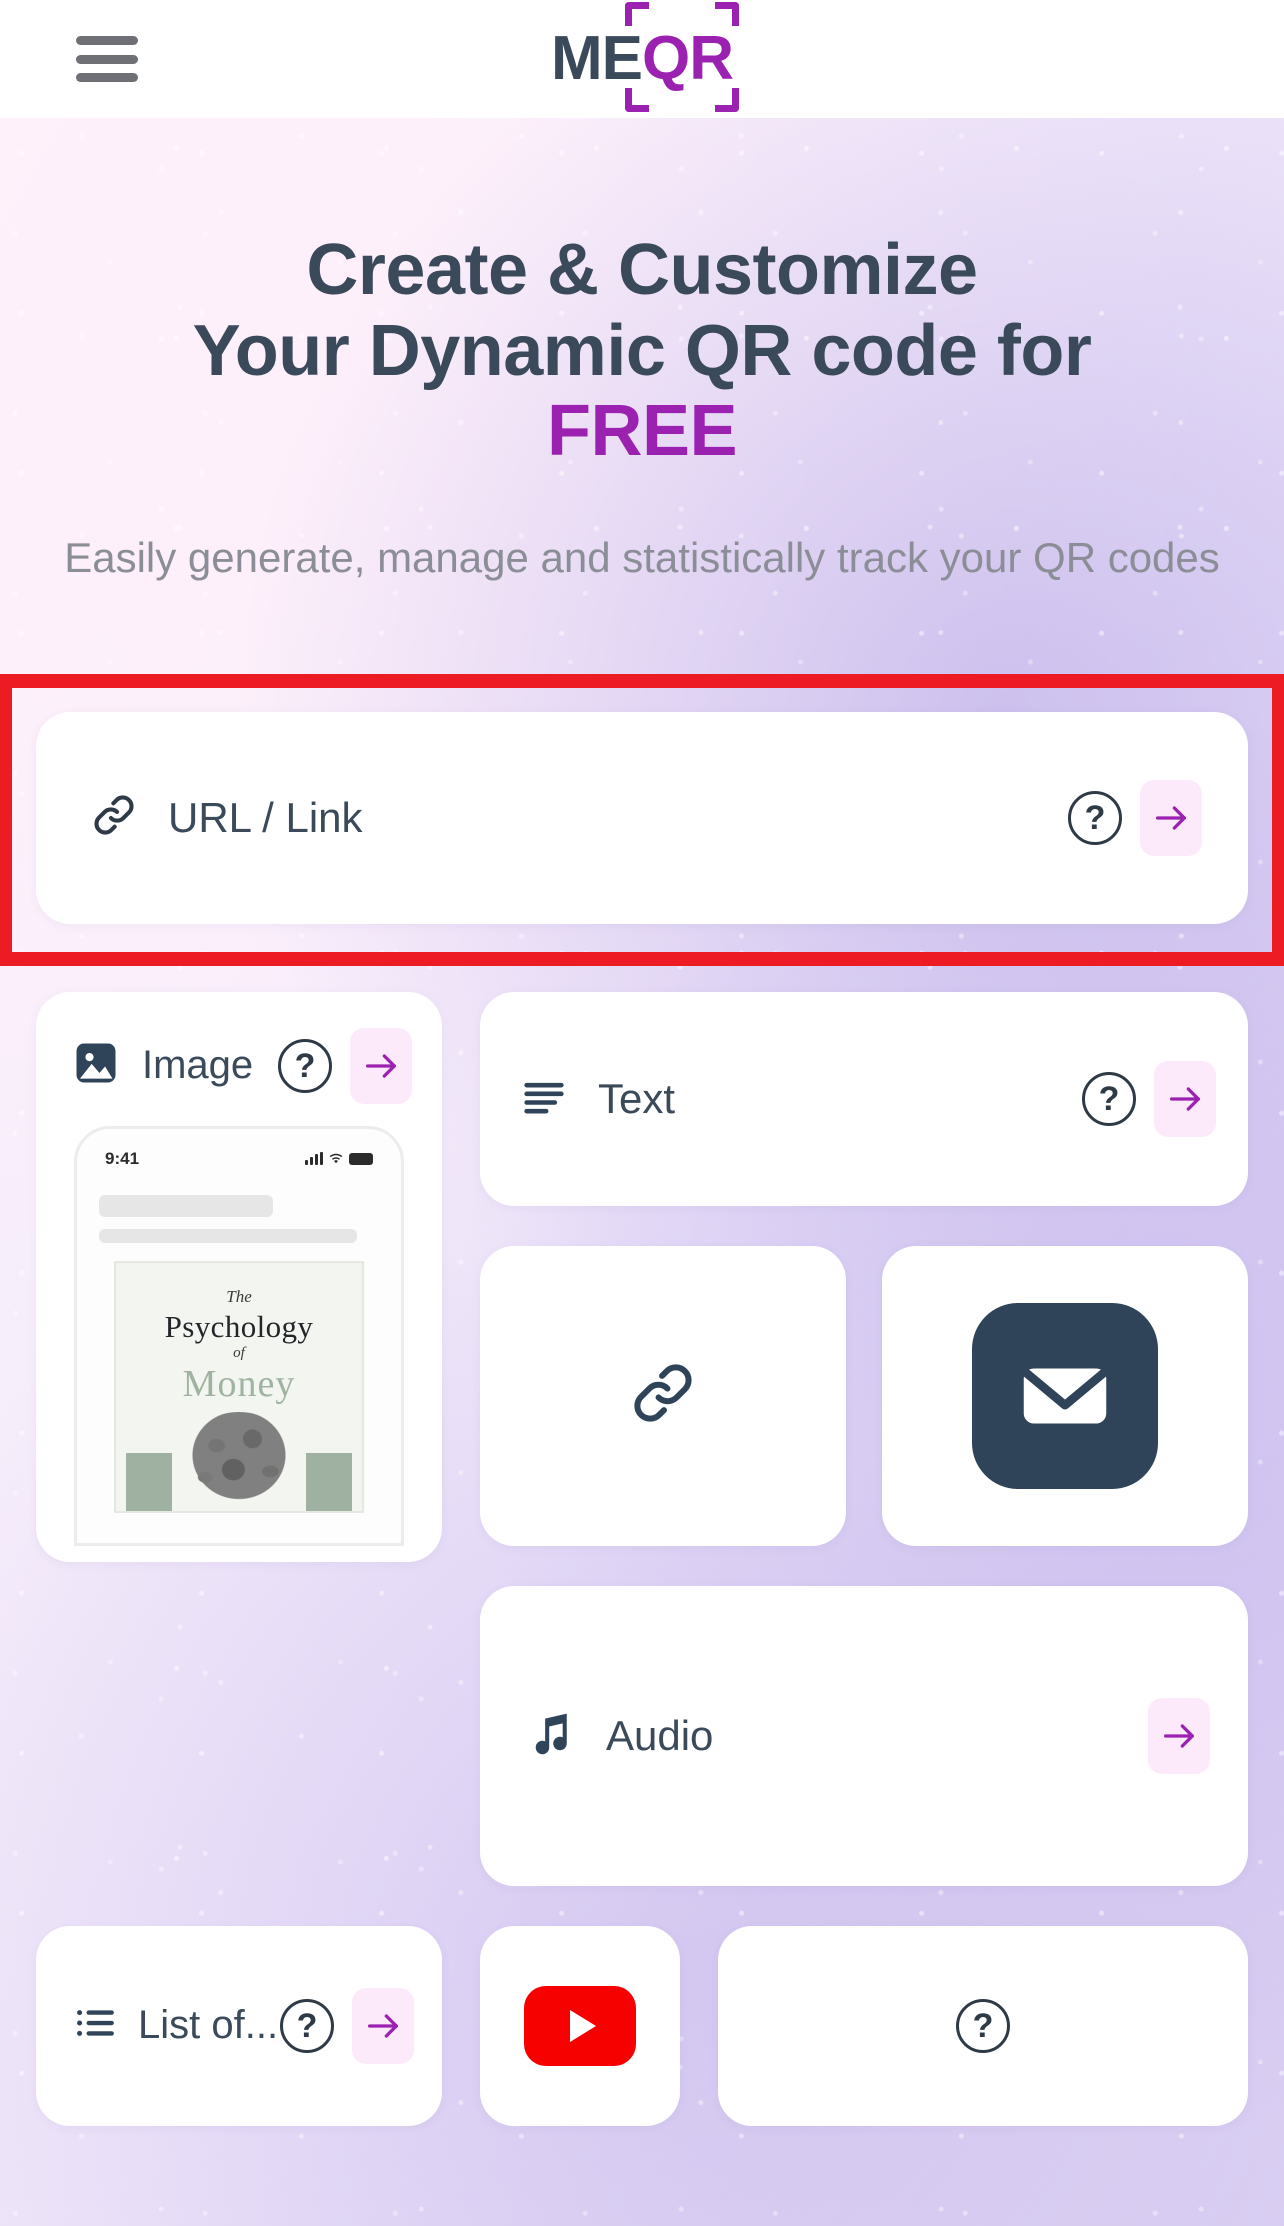 The width and height of the screenshot is (1284, 2226). I want to click on qr-type-label-audio: Audio, so click(660, 1735).